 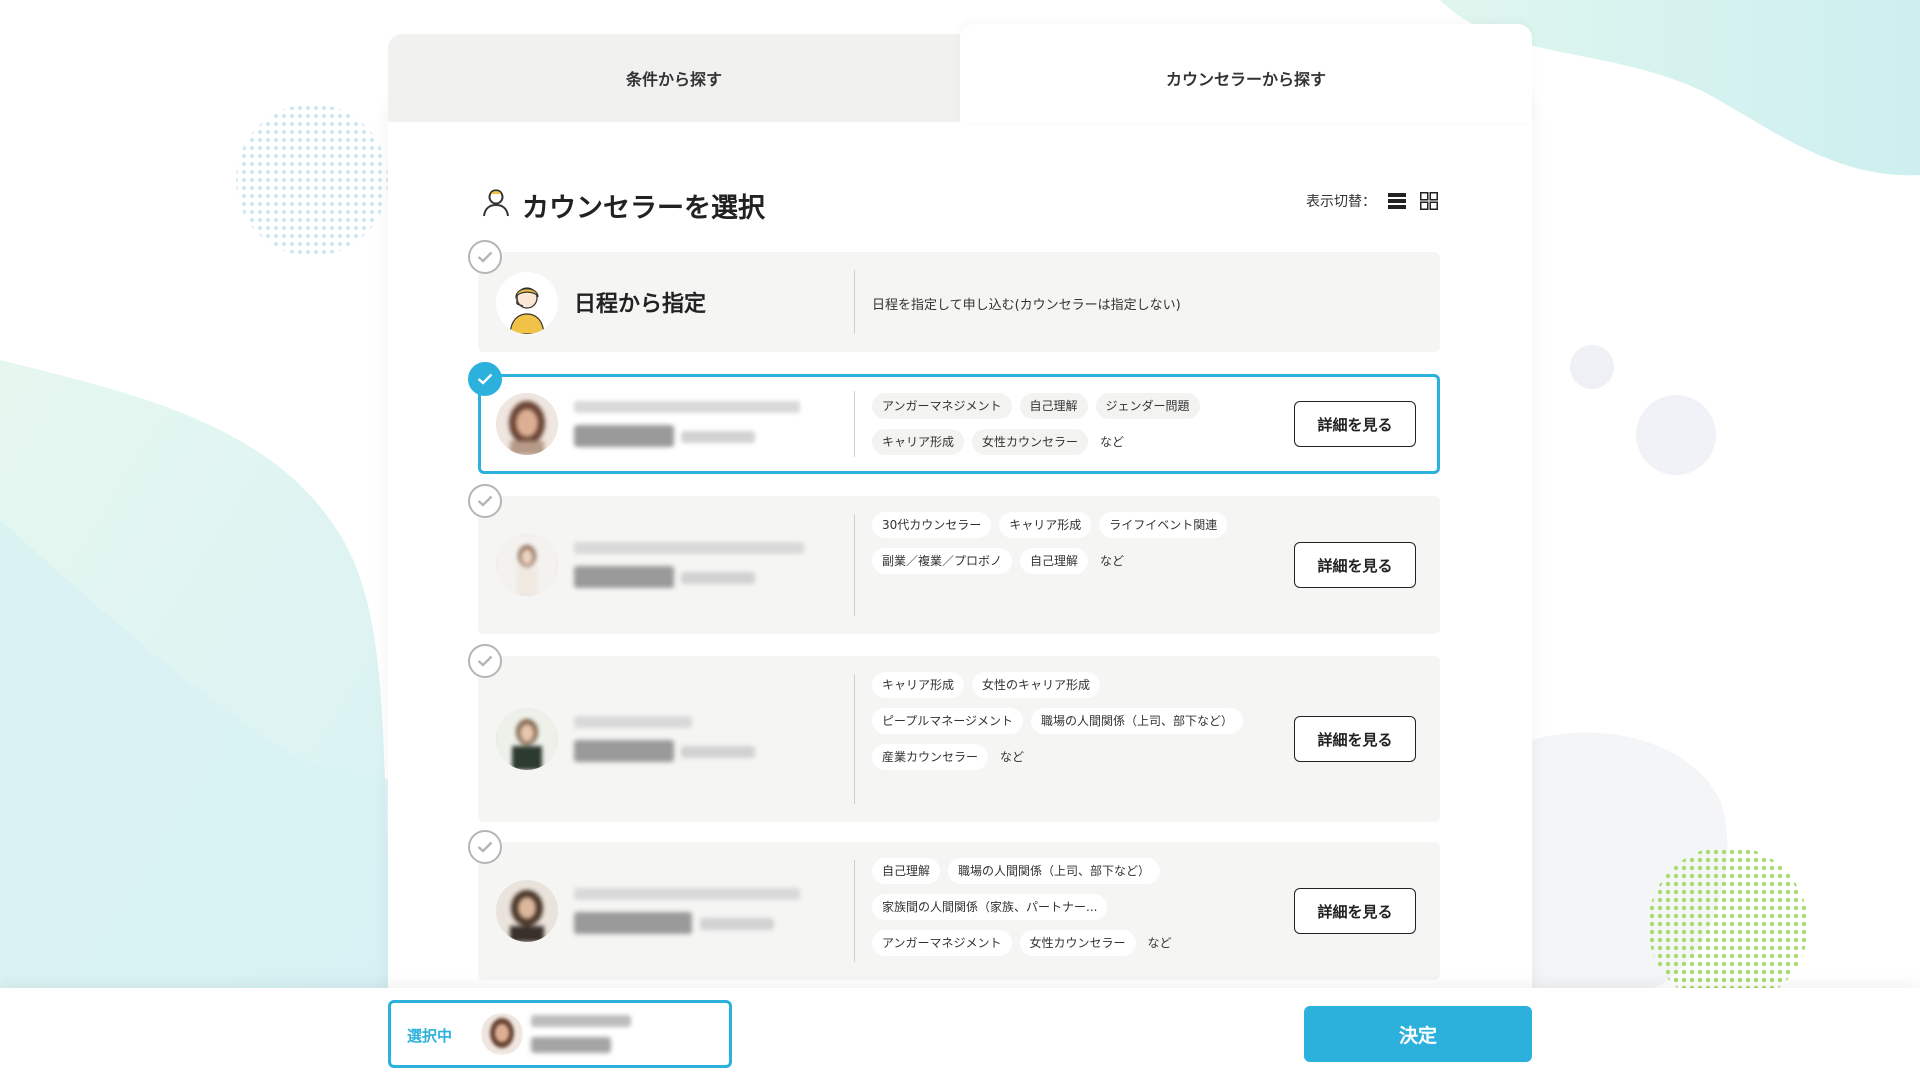 What do you see at coordinates (581, 1021) in the screenshot?
I see `selected-counselor-subtitle-redacted` at bounding box center [581, 1021].